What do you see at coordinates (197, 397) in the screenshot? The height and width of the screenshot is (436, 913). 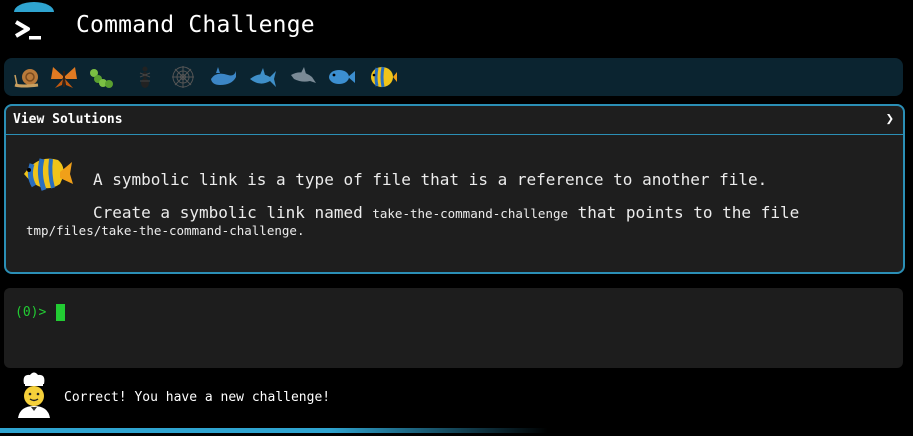 I see `feedback-message: Correct! You have a new challenge!` at bounding box center [197, 397].